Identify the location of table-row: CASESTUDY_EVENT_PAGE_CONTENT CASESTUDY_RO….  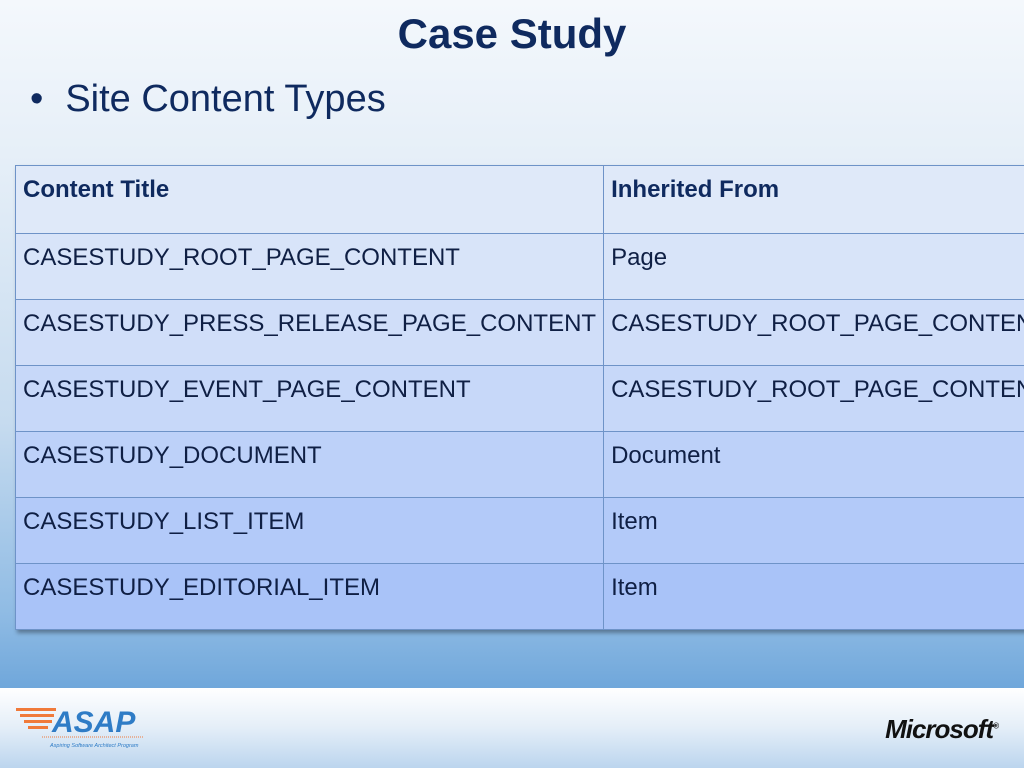
(519, 398).